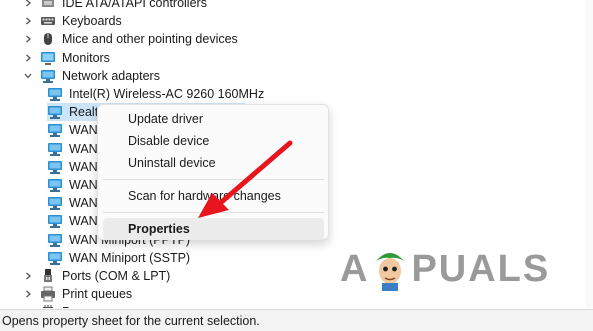 The image size is (593, 331). I want to click on tree-item: Intel(R) Wireless-AC 9260 160MHz, so click(155, 94).